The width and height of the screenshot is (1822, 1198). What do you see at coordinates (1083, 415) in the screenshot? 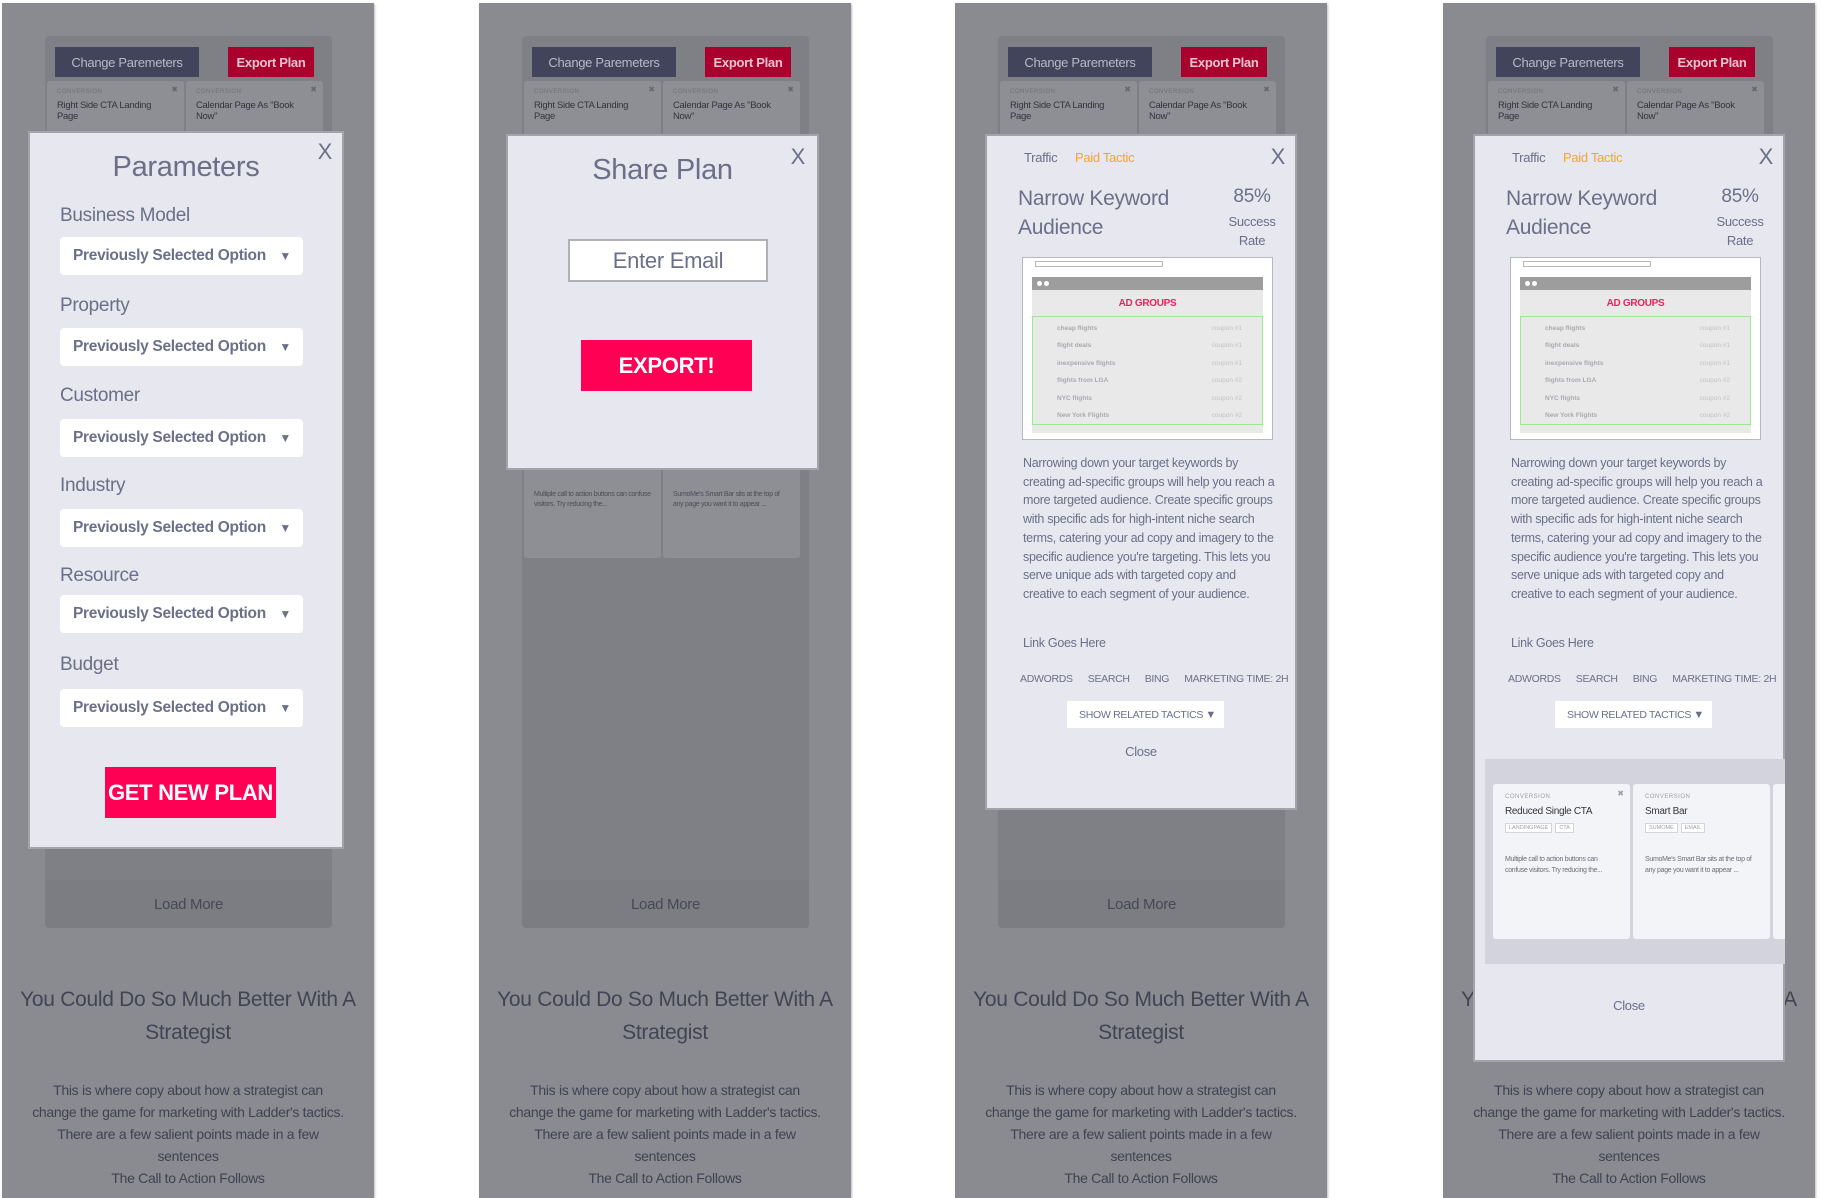
I see `ad-keyword: New York Flights` at bounding box center [1083, 415].